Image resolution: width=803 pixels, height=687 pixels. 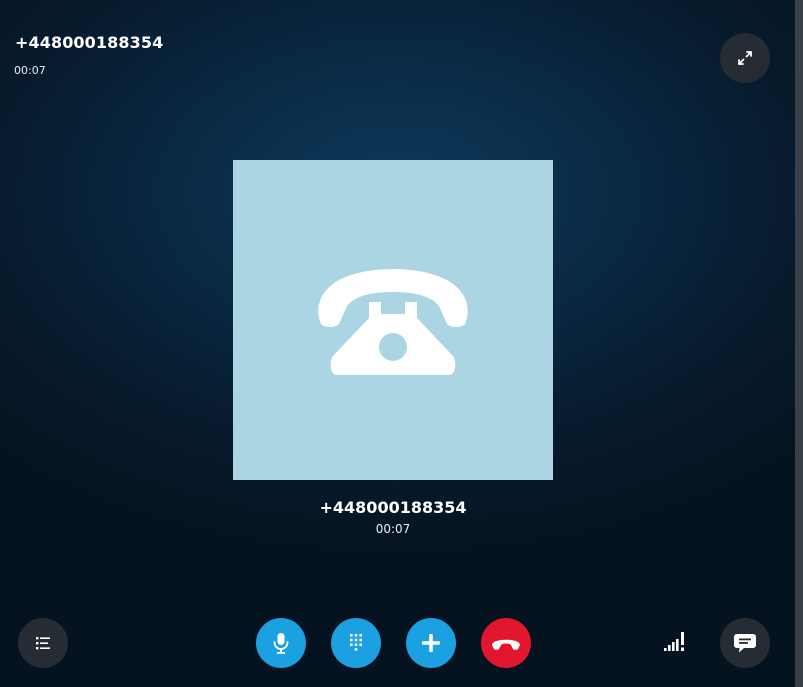 I want to click on microphone-icon, so click(x=281, y=643).